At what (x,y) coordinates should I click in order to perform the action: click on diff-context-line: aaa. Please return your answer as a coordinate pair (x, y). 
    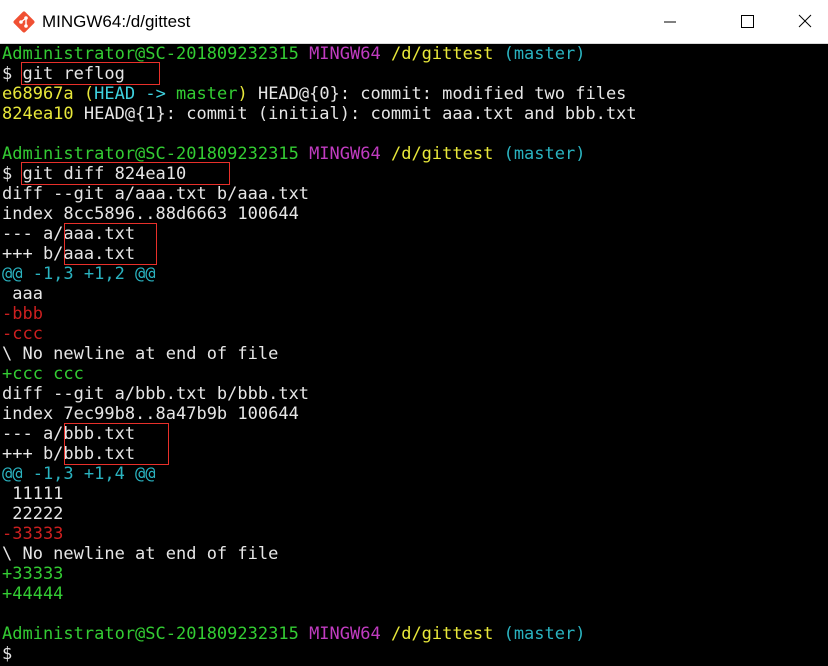
    Looking at the image, I should click on (22, 294).